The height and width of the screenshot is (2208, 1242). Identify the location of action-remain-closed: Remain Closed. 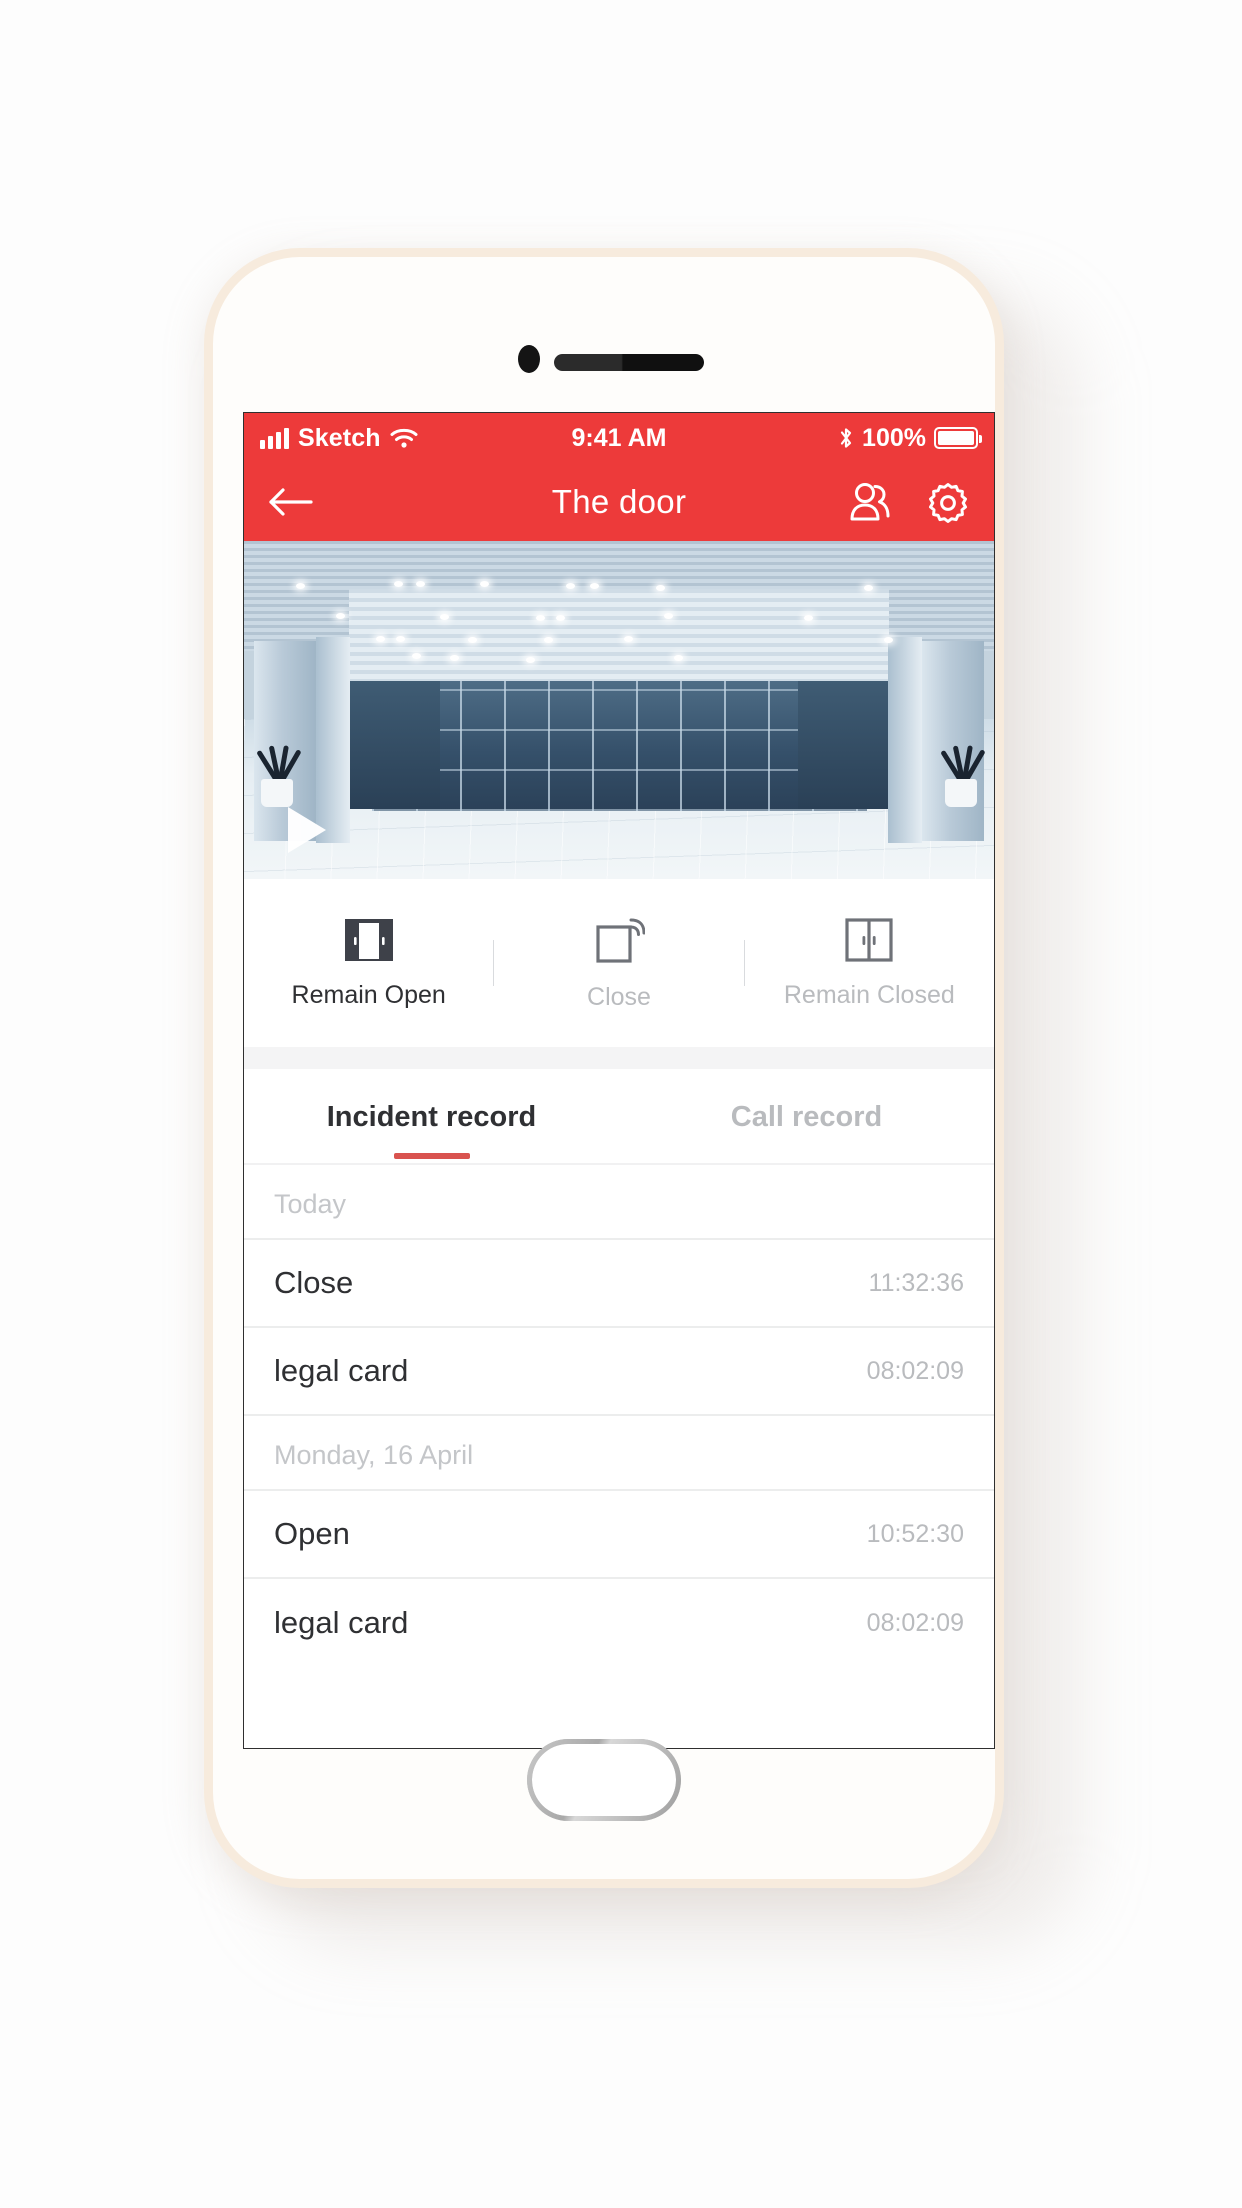
(869, 963).